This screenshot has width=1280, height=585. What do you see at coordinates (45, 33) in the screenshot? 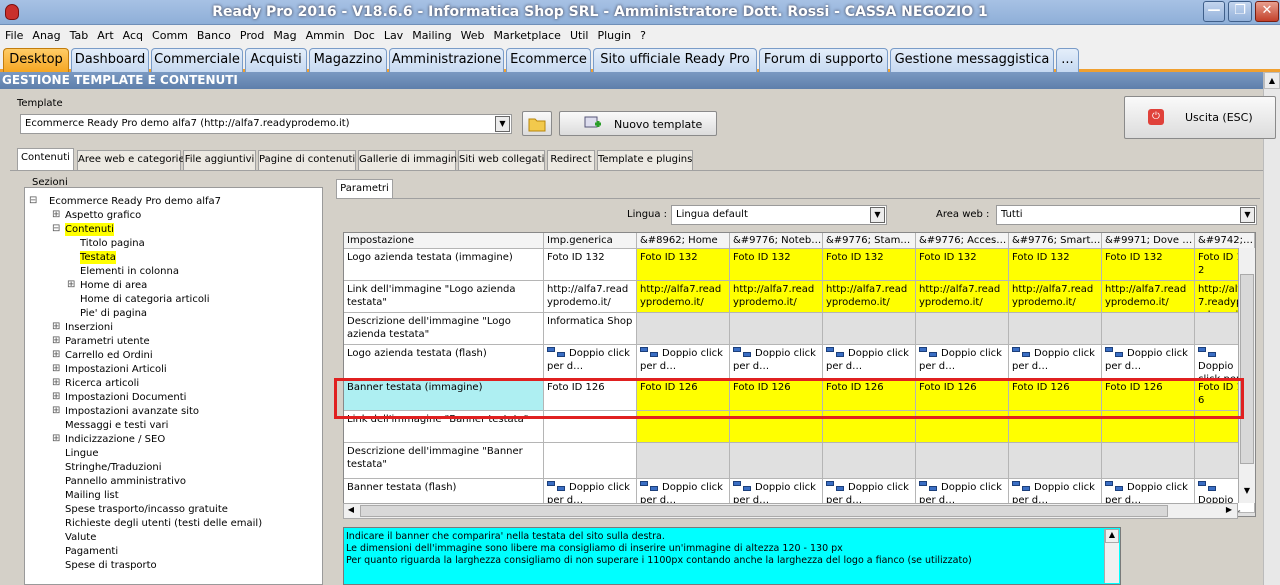
I see `menu-anag: Anag` at bounding box center [45, 33].